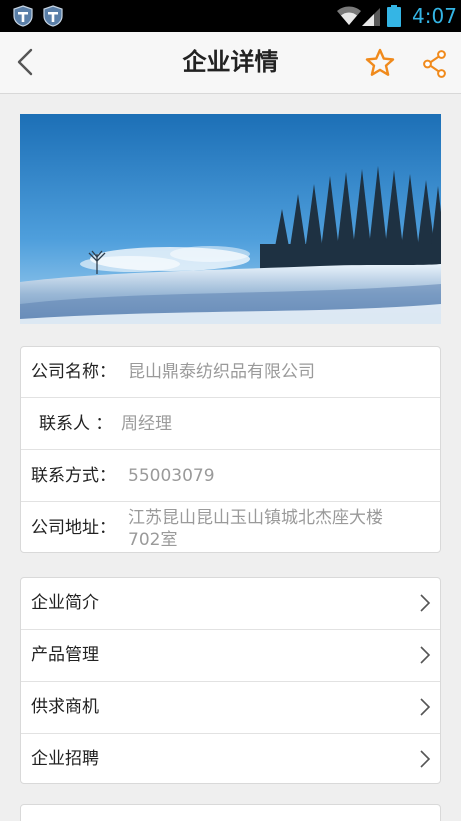  Describe the element at coordinates (394, 16) in the screenshot. I see `battery-icon` at that location.